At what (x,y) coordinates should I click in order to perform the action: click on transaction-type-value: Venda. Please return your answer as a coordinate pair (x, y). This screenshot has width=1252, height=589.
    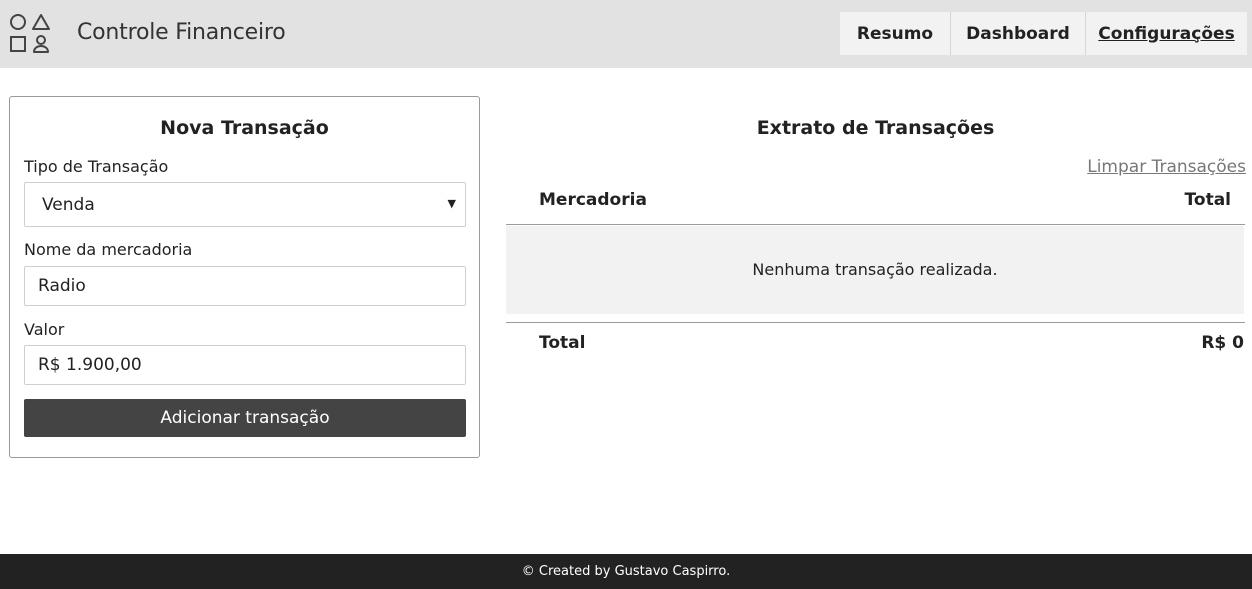
    Looking at the image, I should click on (68, 205).